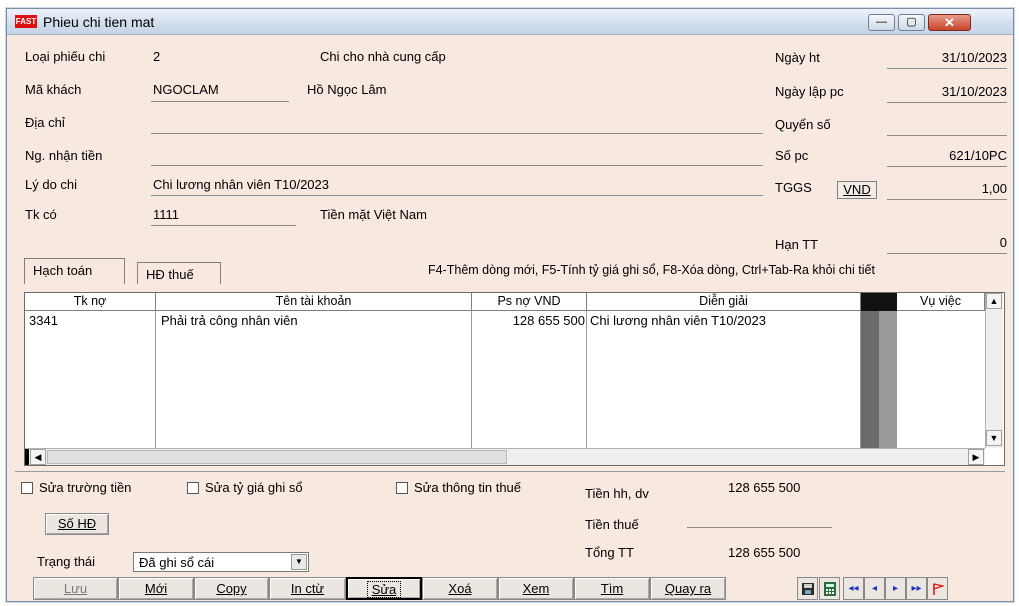 The width and height of the screenshot is (1019, 606). What do you see at coordinates (166, 214) in the screenshot?
I see `tk-co-field: 1111` at bounding box center [166, 214].